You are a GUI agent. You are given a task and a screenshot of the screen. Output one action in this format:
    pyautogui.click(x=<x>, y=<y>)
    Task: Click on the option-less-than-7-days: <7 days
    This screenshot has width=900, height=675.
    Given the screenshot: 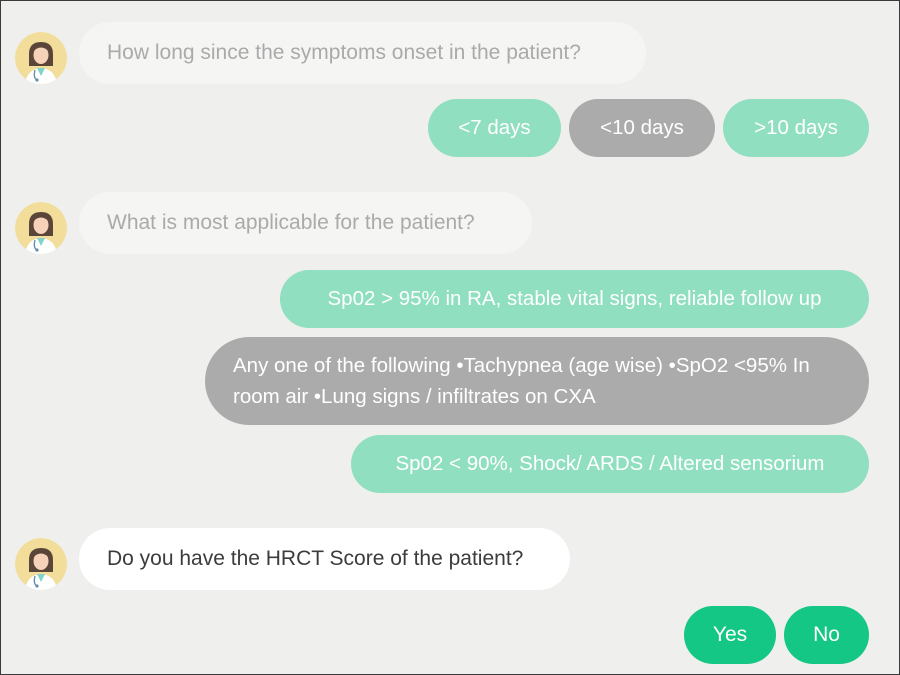 What is the action you would take?
    pyautogui.click(x=494, y=128)
    